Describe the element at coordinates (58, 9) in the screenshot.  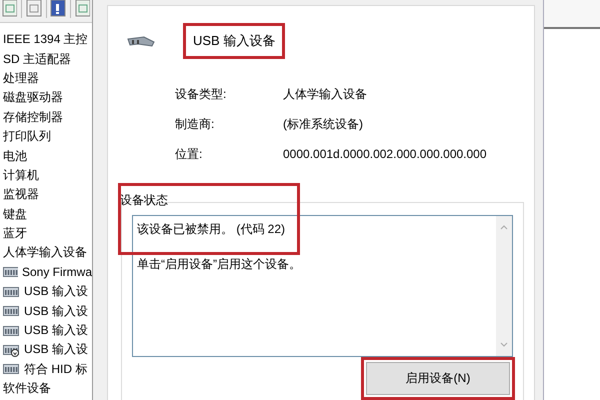
I see `help-icon` at that location.